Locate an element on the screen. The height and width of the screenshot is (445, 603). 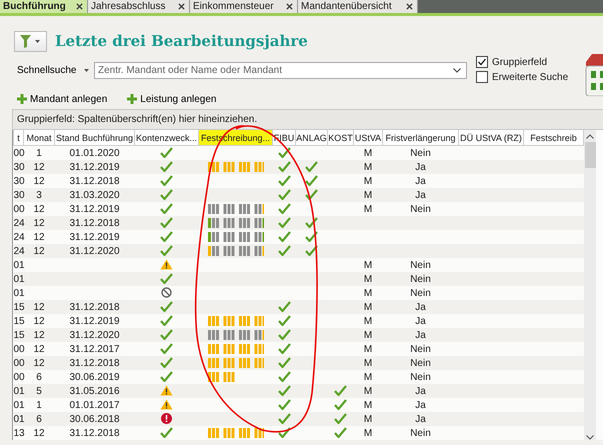
group-panel: Gruppierfeld: Spaltenüberschrift(en) hier hineinziehen. is located at coordinates (307, 119).